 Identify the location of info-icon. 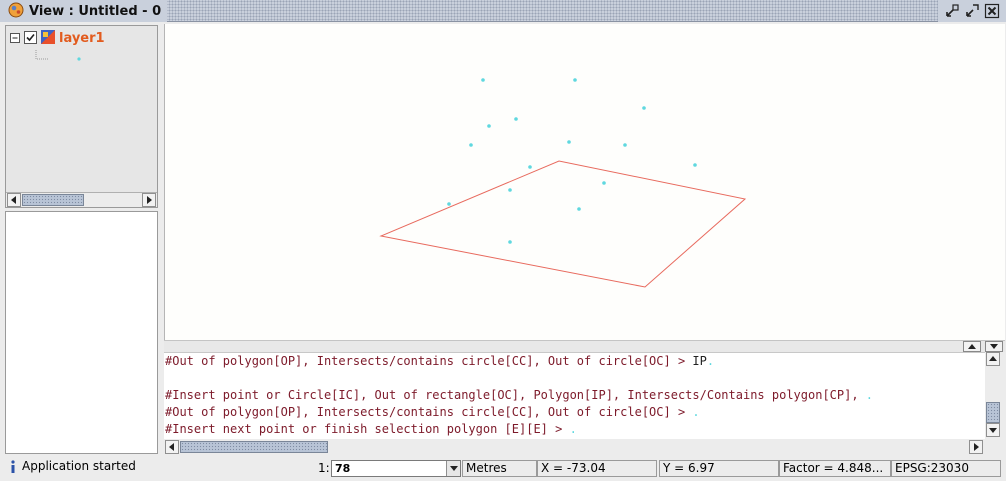
(13, 468).